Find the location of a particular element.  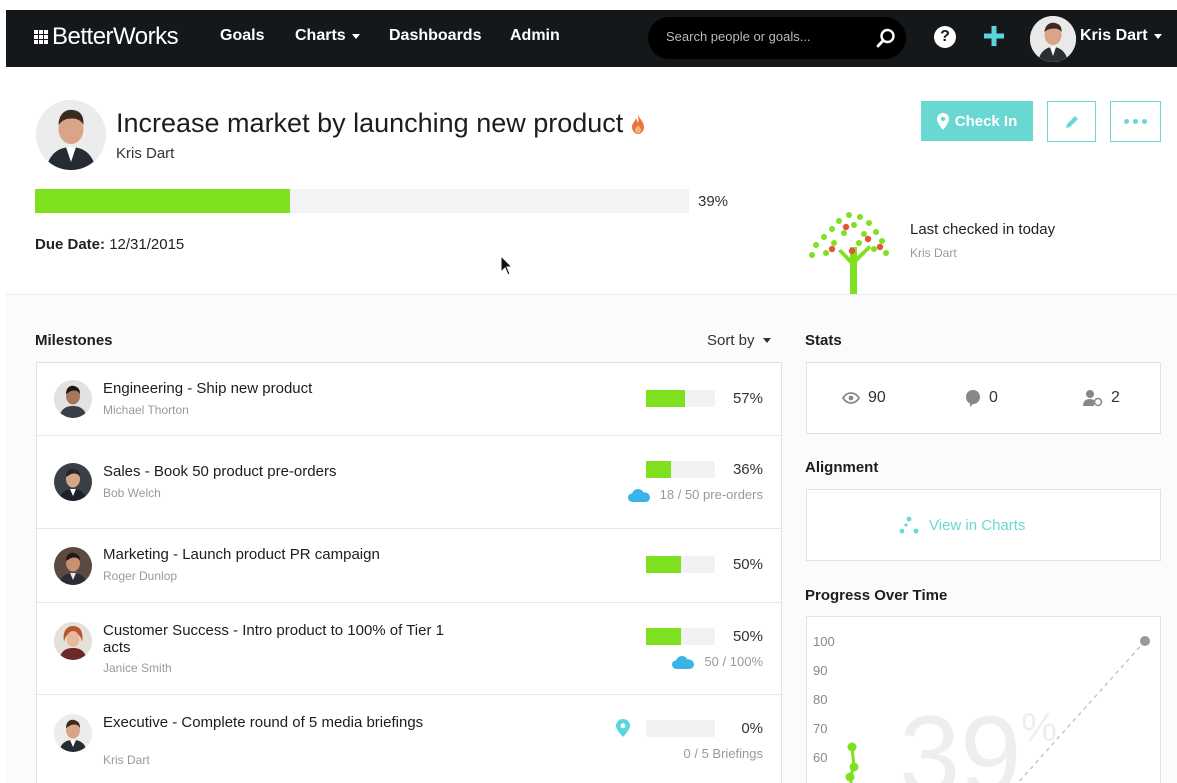

nav-charts: Charts is located at coordinates (327, 36).